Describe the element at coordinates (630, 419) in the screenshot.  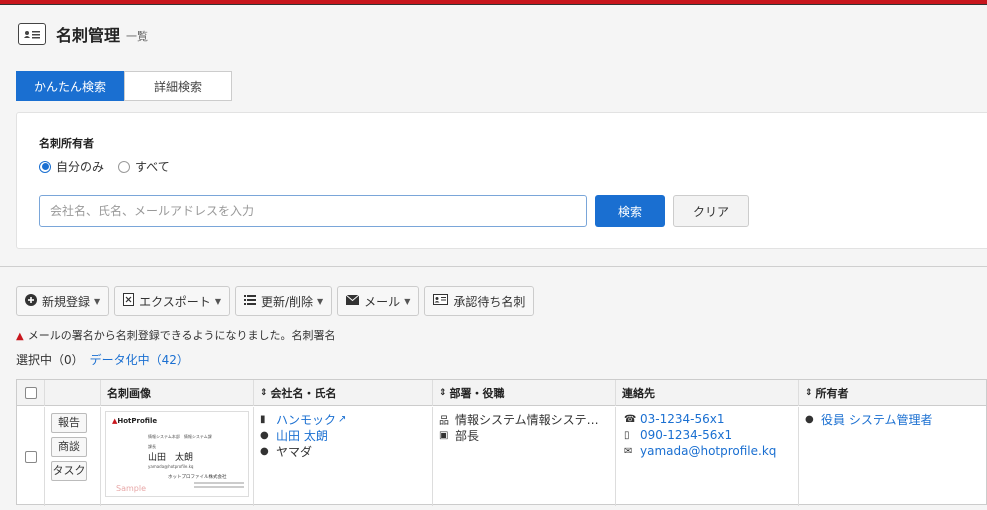
I see `phone-icon: ☎` at that location.